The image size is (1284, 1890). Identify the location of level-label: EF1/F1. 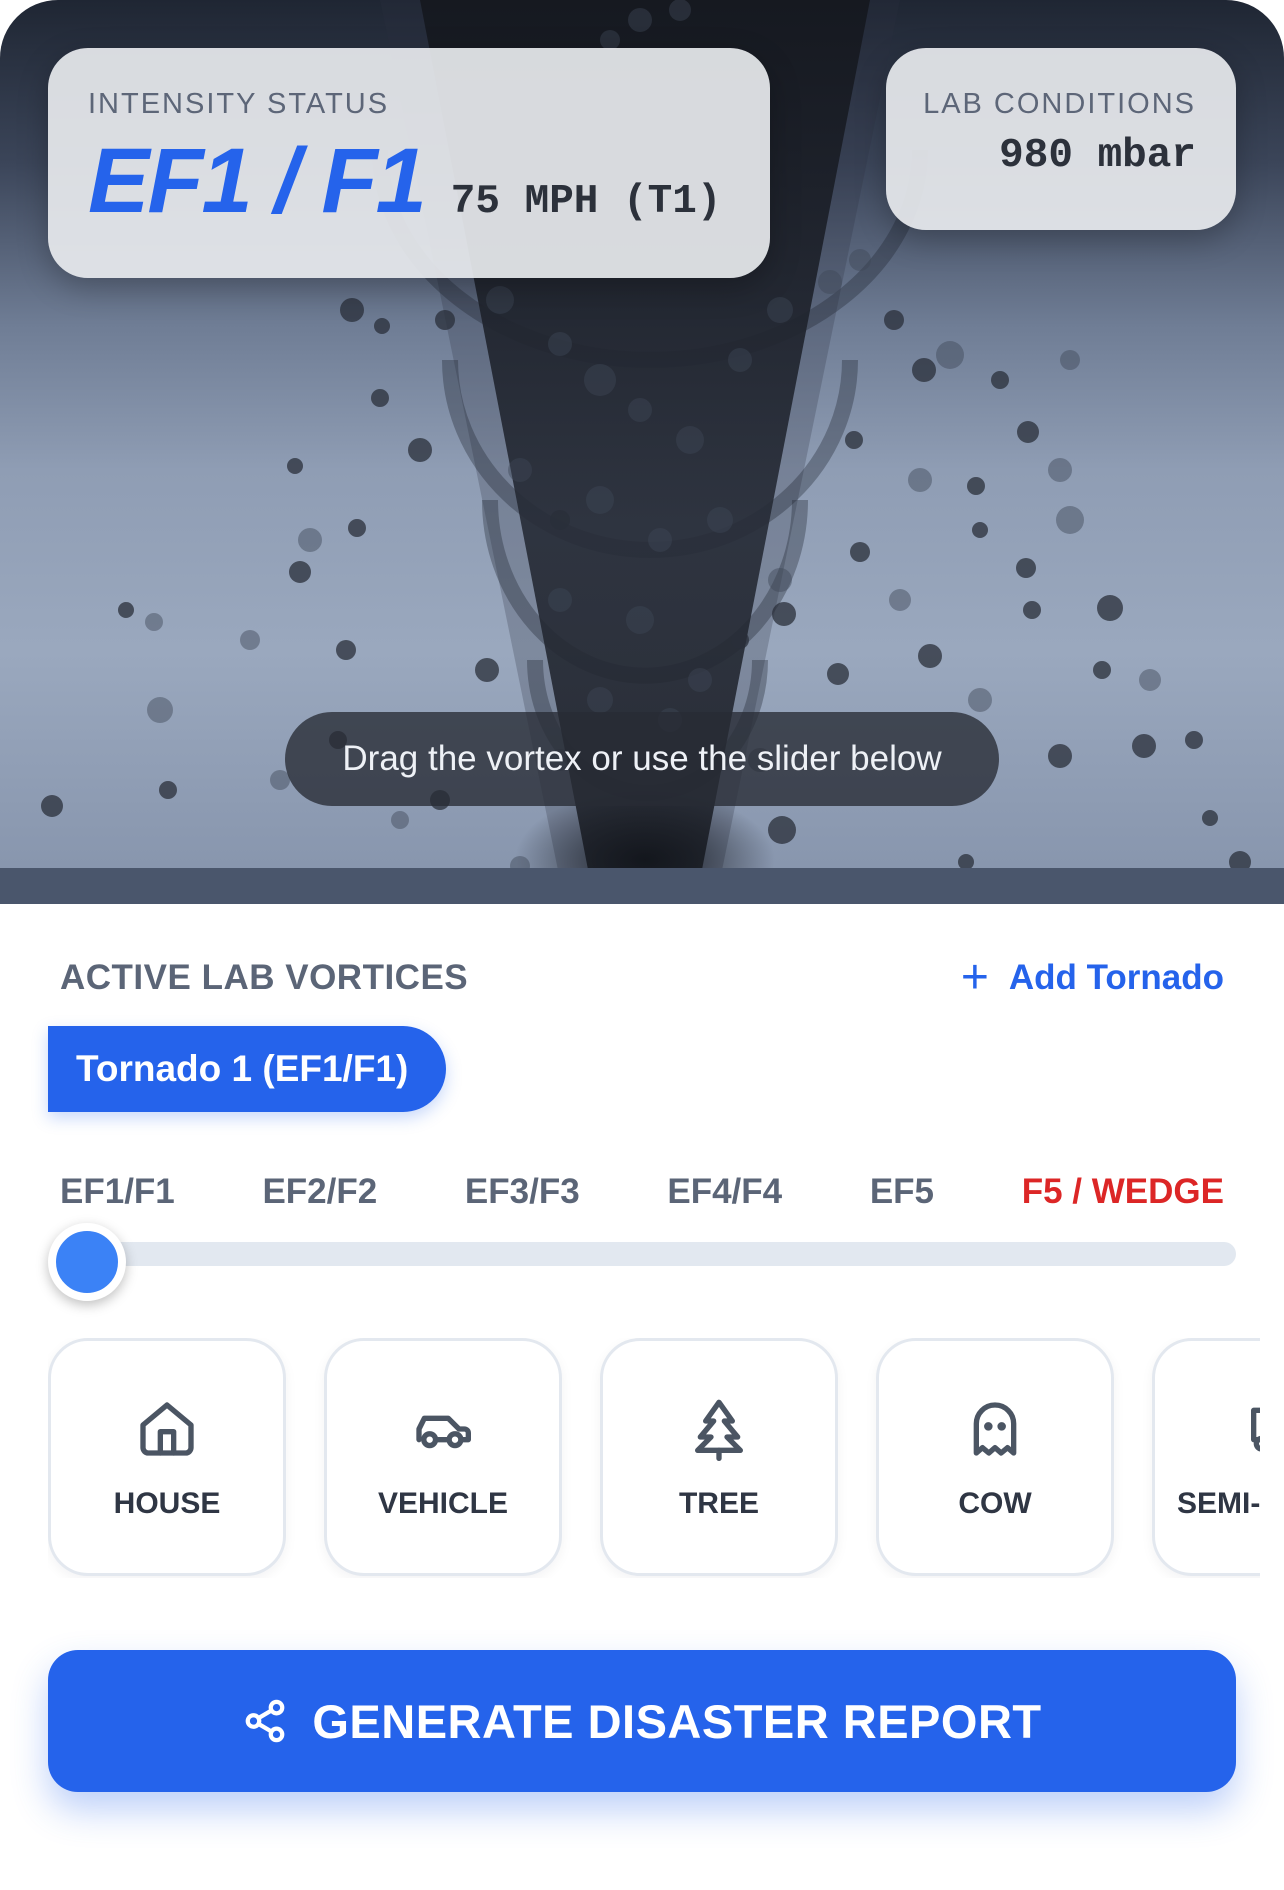
(117, 1192).